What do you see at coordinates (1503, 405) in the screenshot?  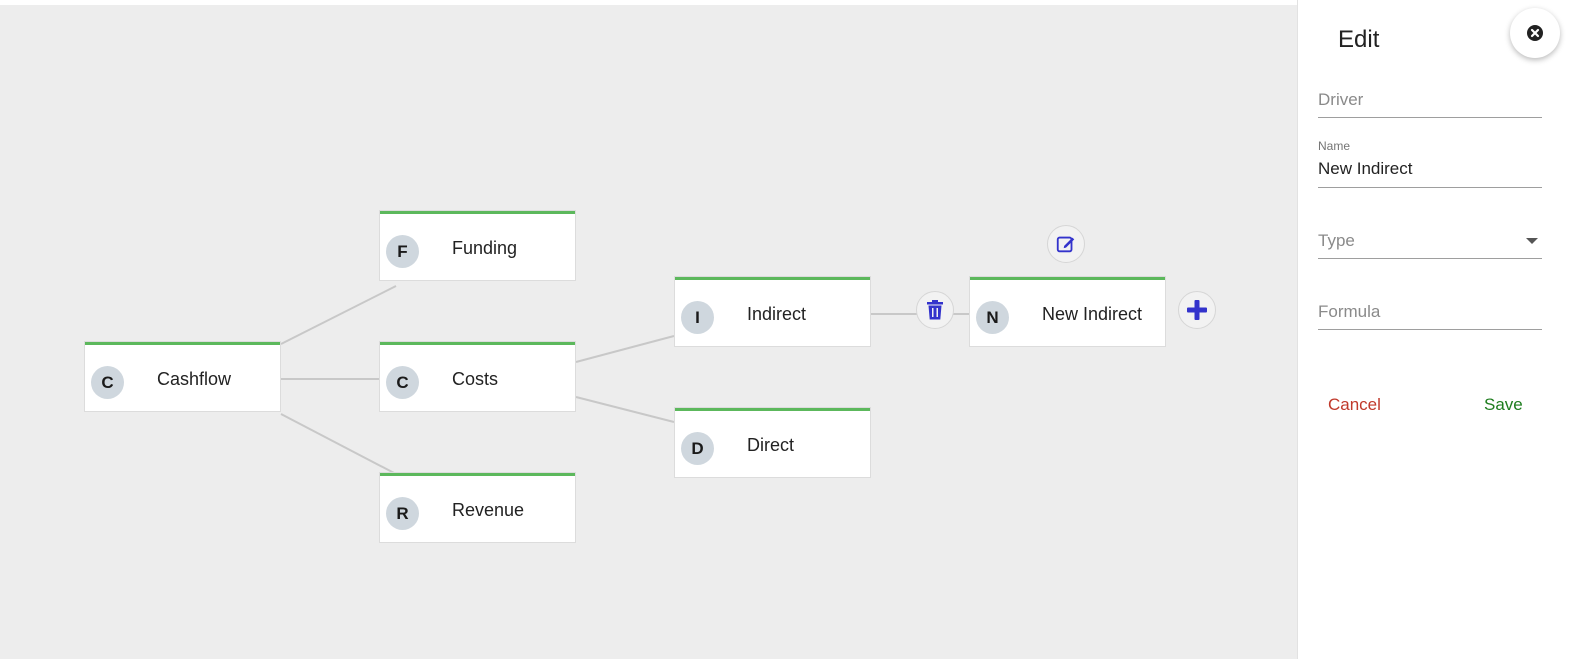 I see `save-button: Save` at bounding box center [1503, 405].